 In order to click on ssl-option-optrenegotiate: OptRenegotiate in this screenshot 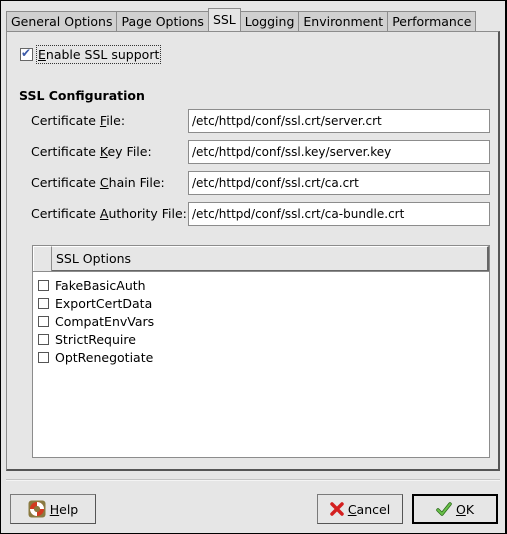, I will do `click(261, 357)`.